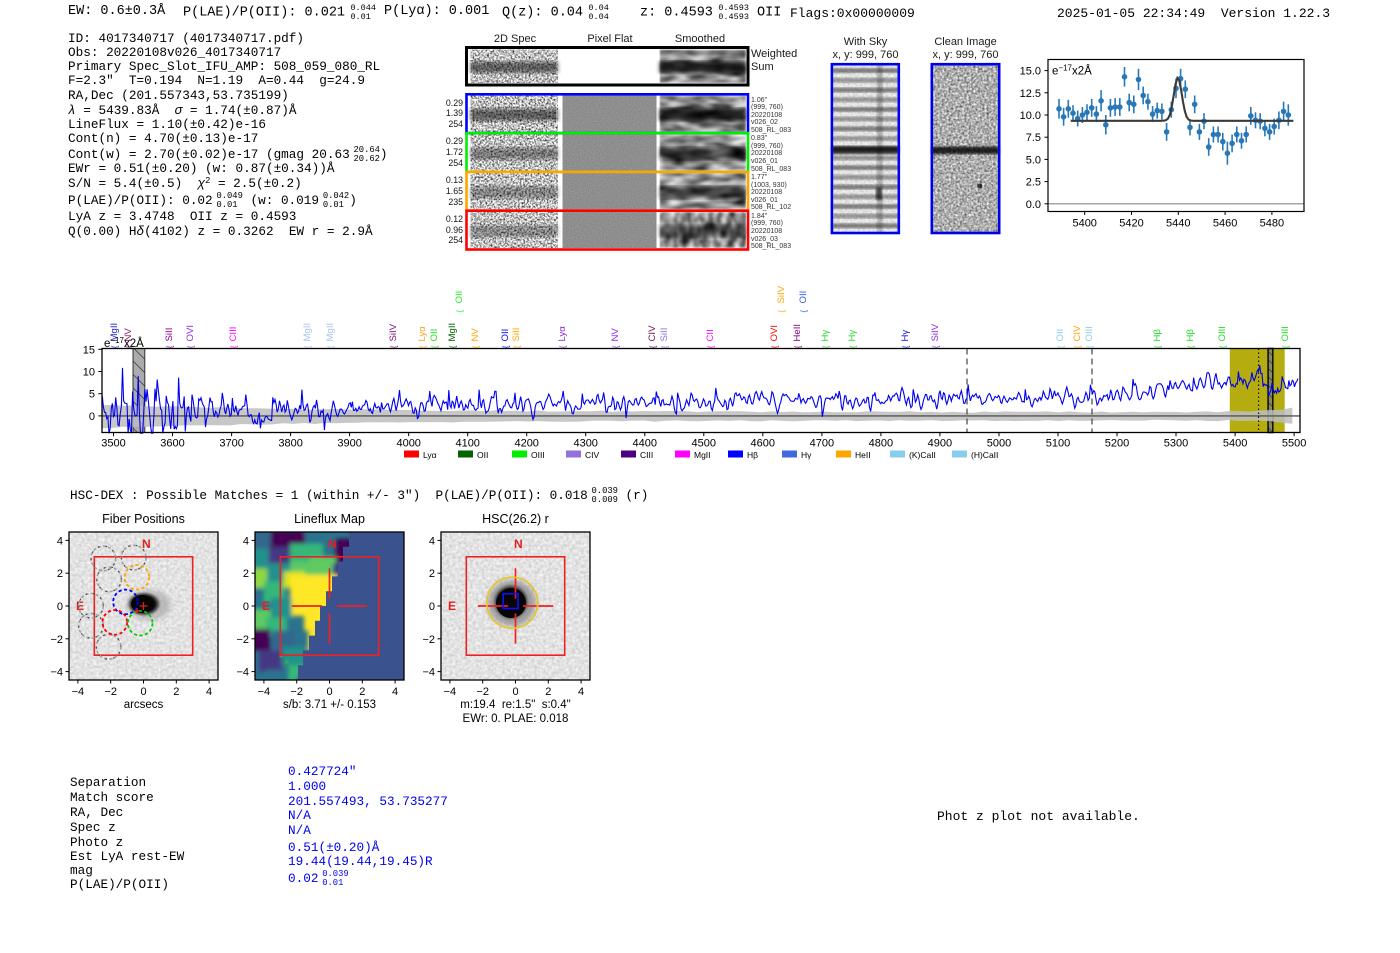 Image resolution: width=1400 pixels, height=953 pixels. Describe the element at coordinates (984, 455) in the screenshot. I see `svg-text: (H)CaII` at that location.